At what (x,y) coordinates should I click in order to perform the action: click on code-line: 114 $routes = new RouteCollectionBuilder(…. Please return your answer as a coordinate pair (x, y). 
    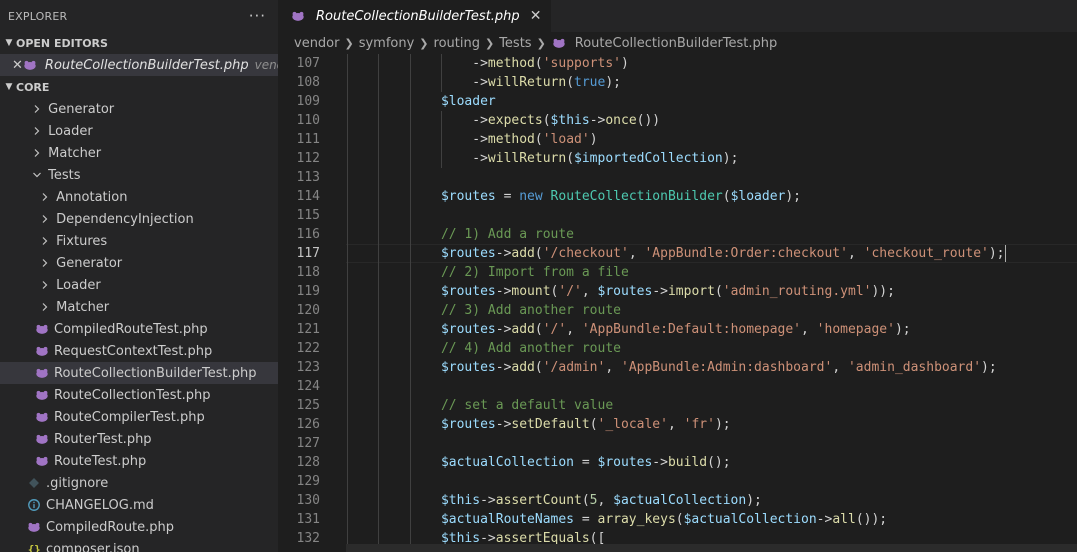
    Looking at the image, I should click on (677, 196).